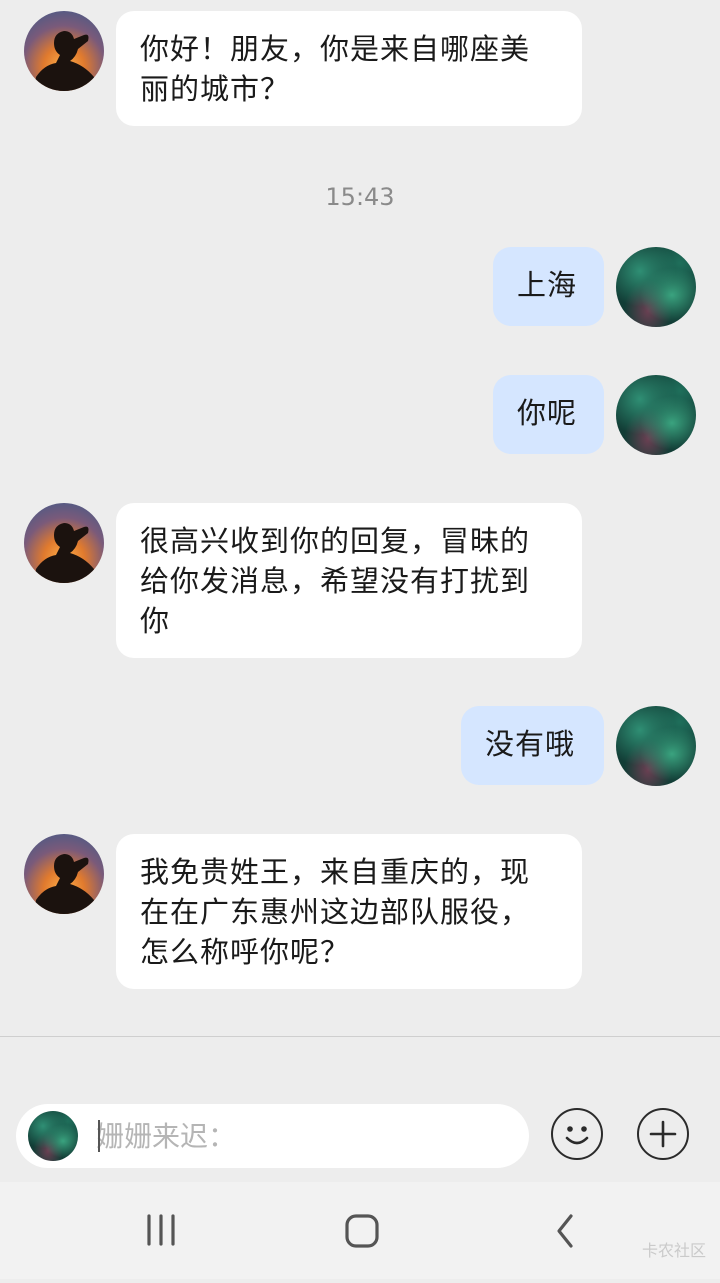 This screenshot has width=720, height=1283. I want to click on composer-bar, so click(360, 1109).